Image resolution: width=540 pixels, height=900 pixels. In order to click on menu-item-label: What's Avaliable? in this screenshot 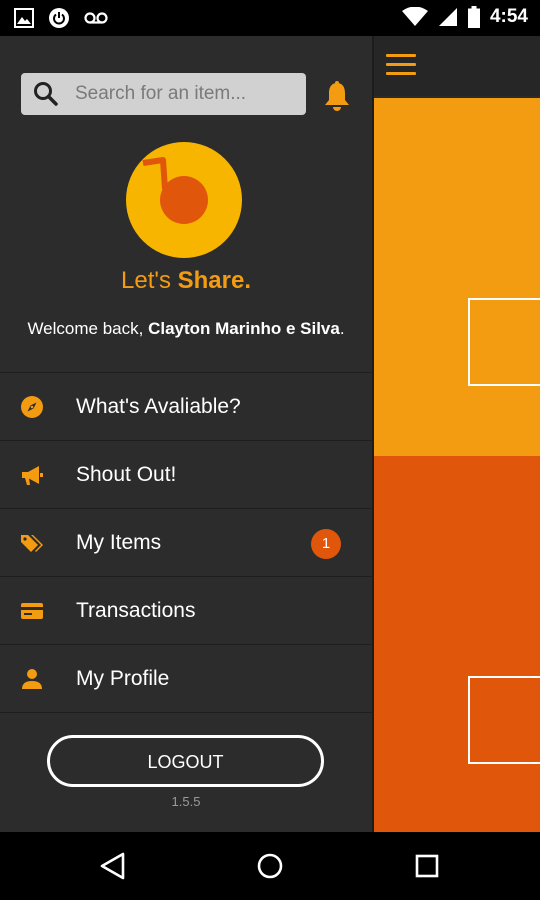, I will do `click(158, 406)`.